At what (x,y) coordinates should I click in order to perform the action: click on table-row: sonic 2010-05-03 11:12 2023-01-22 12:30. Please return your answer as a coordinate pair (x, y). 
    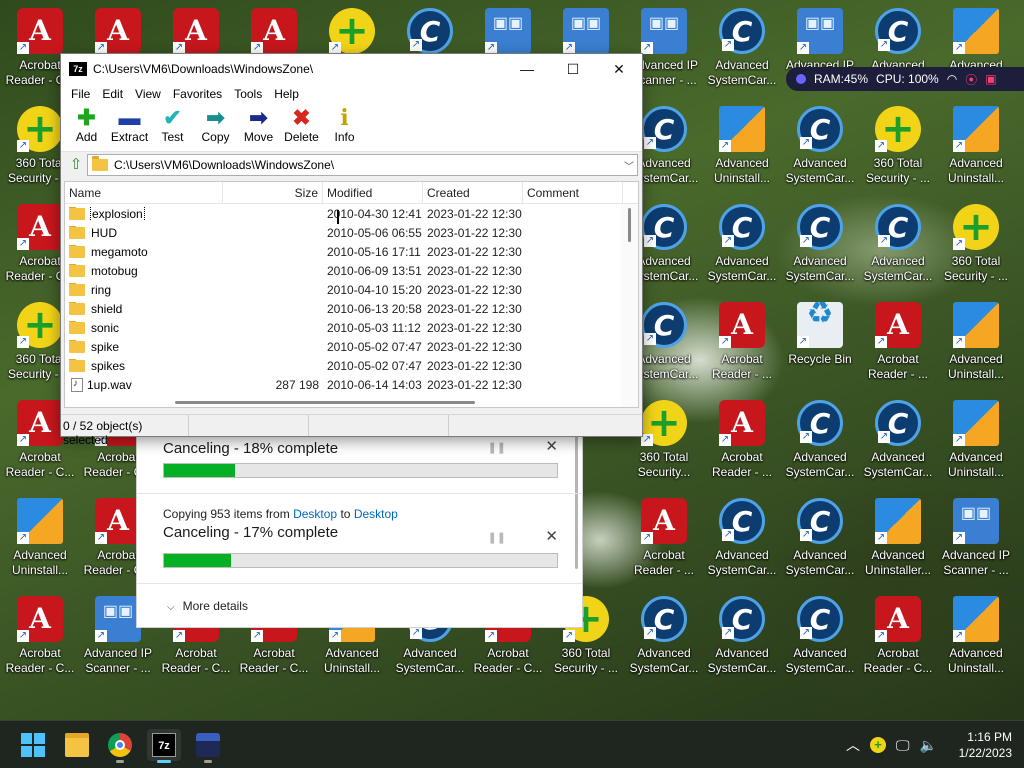
    Looking at the image, I should click on (351, 327).